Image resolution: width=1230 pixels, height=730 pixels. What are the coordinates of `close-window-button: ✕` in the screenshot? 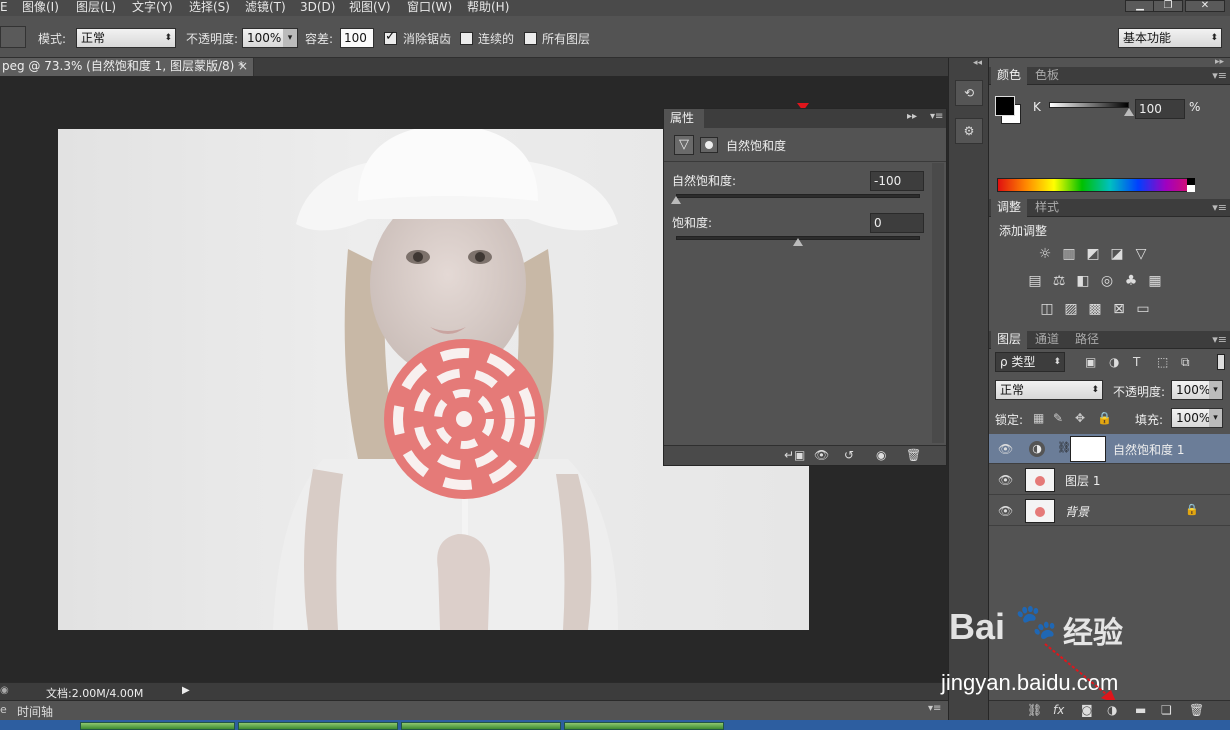 It's located at (1205, 6).